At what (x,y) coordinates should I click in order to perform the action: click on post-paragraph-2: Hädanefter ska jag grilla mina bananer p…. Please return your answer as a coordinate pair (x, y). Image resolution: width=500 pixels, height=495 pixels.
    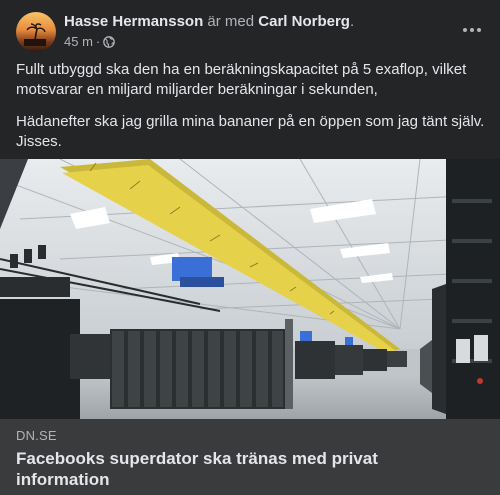
    Looking at the image, I should click on (250, 131).